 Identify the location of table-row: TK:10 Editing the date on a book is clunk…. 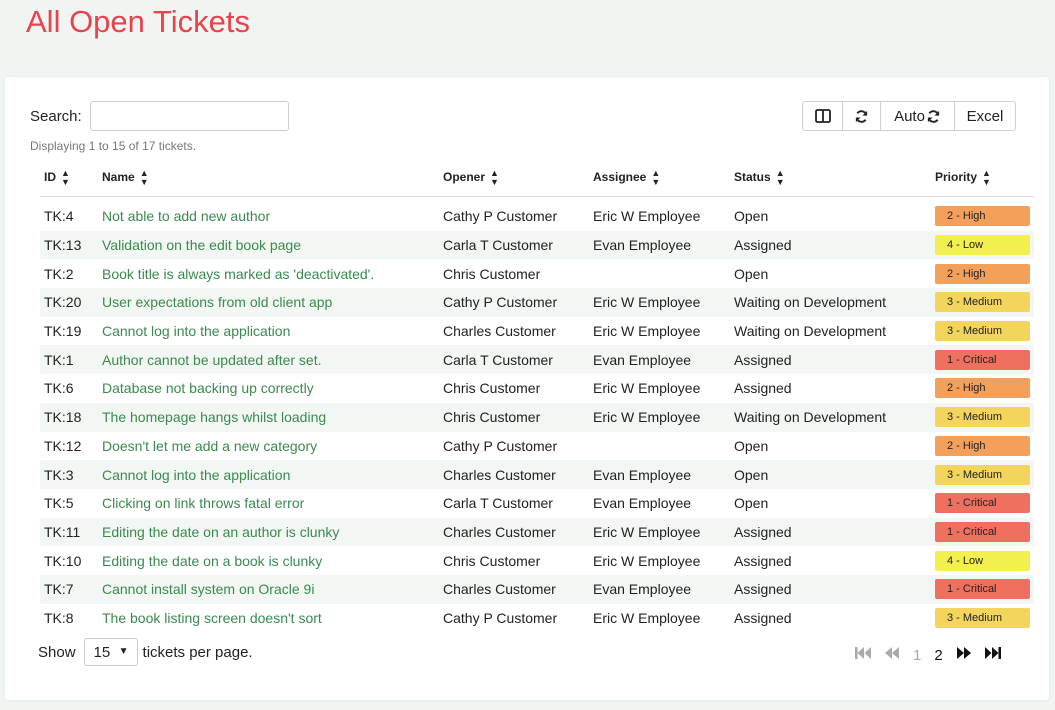
(537, 560).